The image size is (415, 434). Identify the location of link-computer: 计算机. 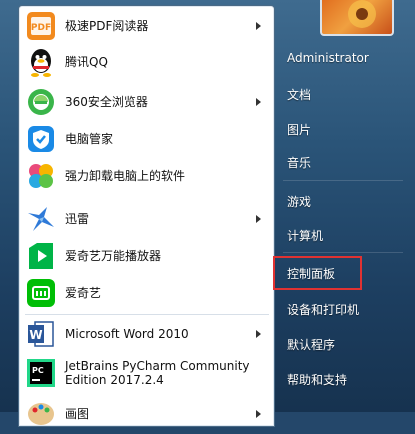
(305, 235).